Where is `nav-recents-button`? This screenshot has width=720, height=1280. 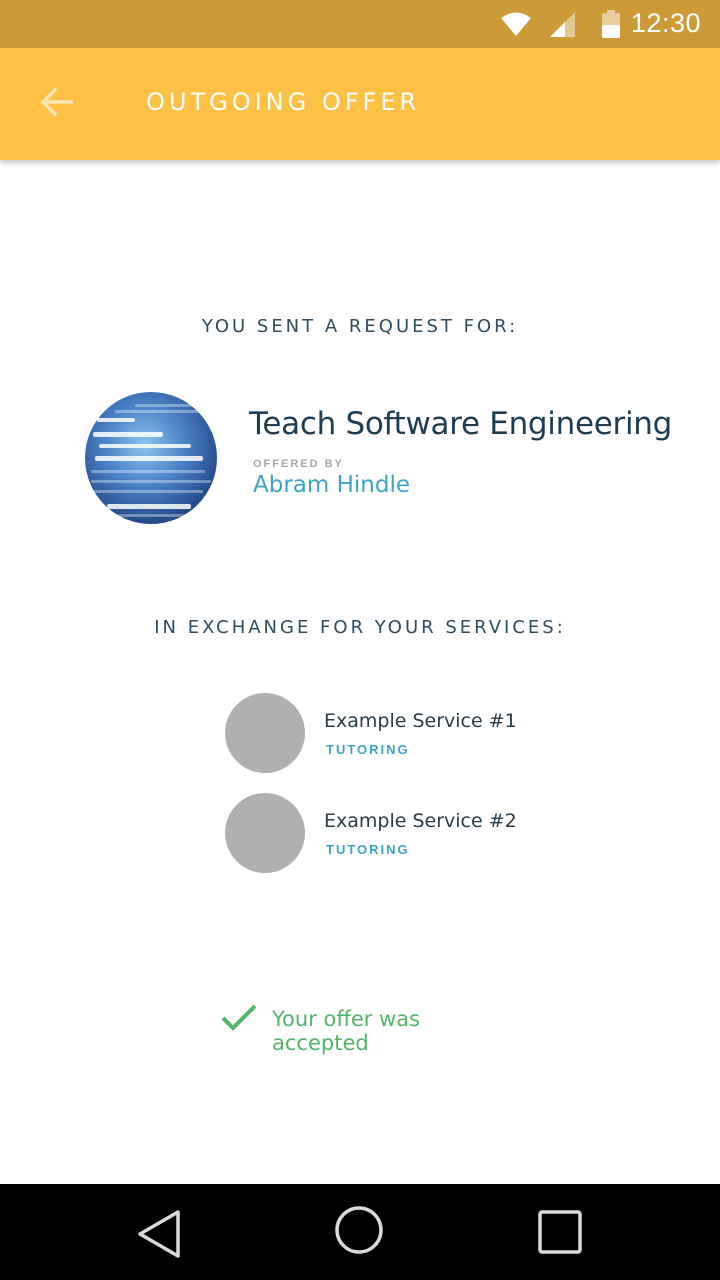
nav-recents-button is located at coordinates (561, 1234).